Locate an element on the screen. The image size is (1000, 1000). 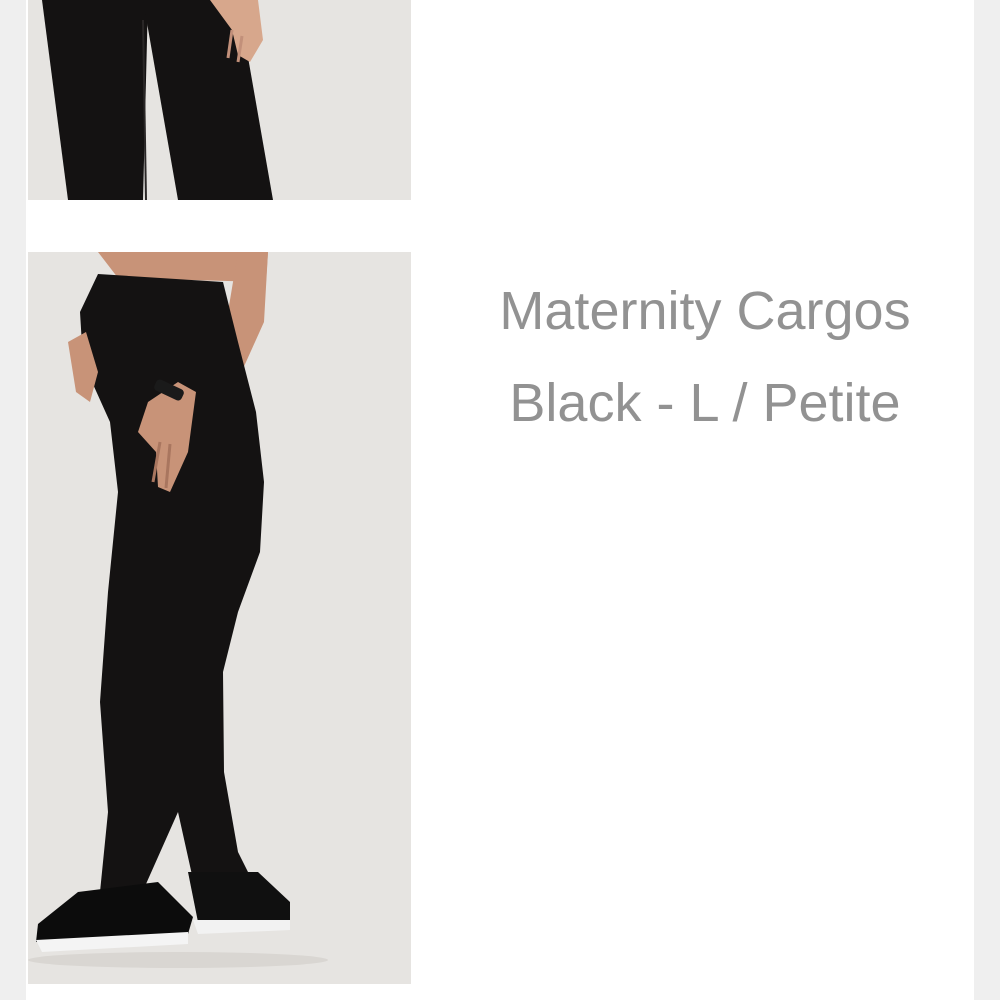
product-info: Maternity Cargos Black - L / Petite is located at coordinates (705, 357).